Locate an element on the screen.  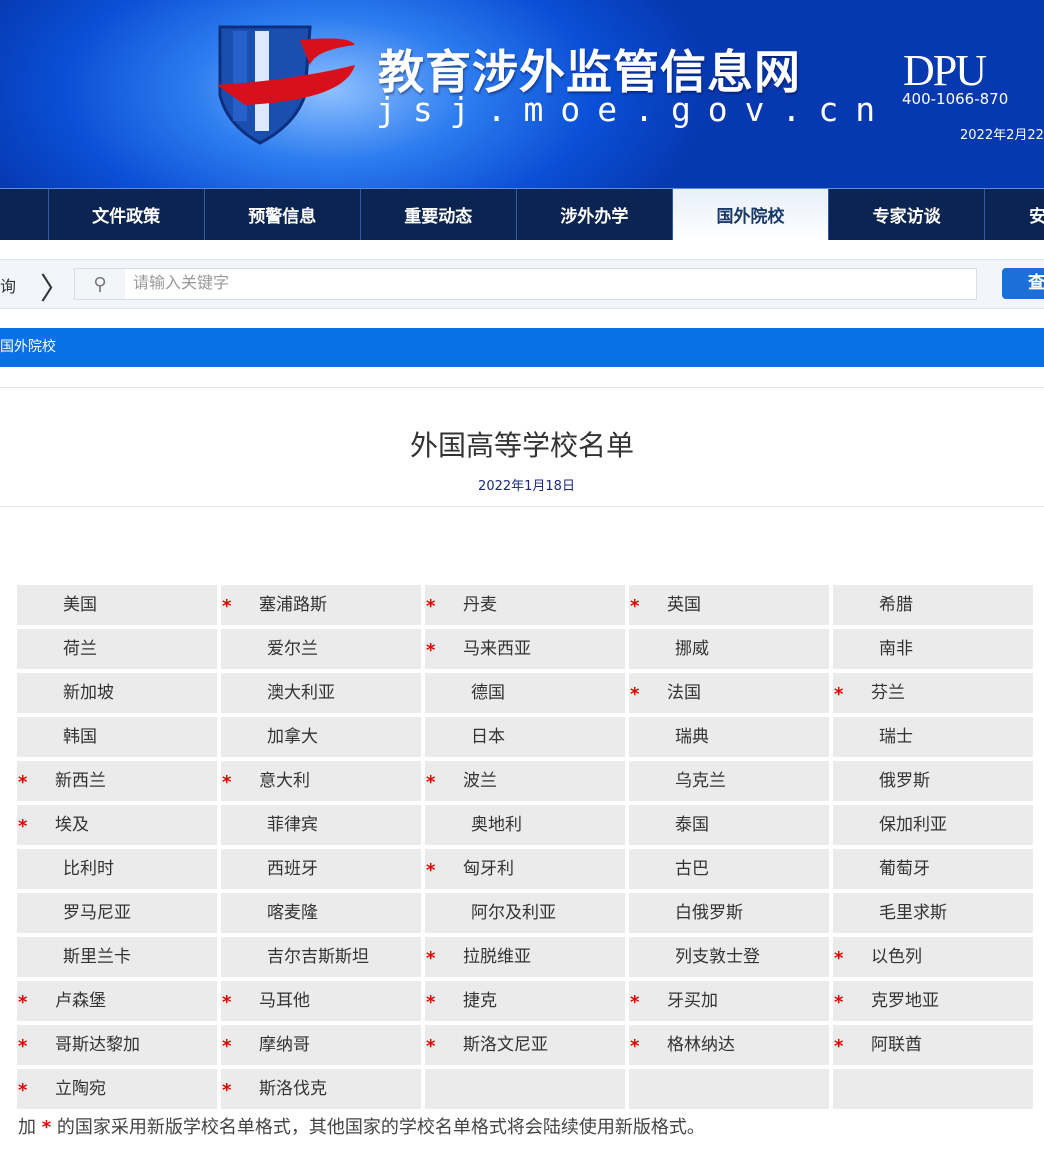
nav-item-more: 安 is located at coordinates (1014, 214).